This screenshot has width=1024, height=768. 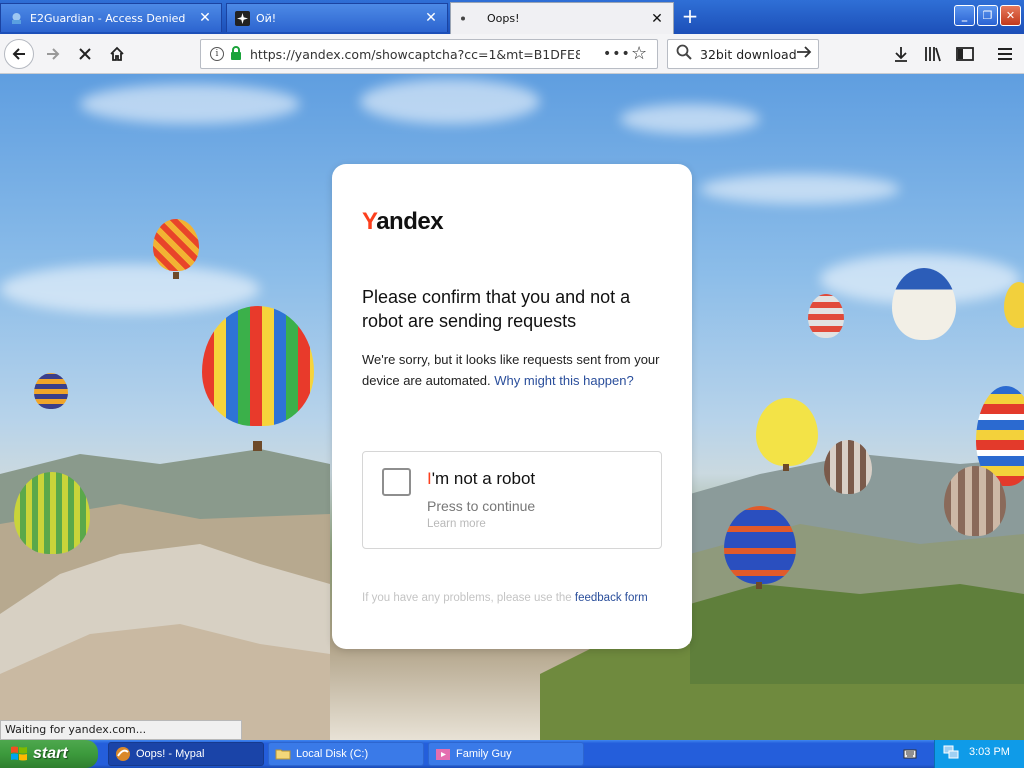 I want to click on forward-arrow-icon, so click(x=53, y=54).